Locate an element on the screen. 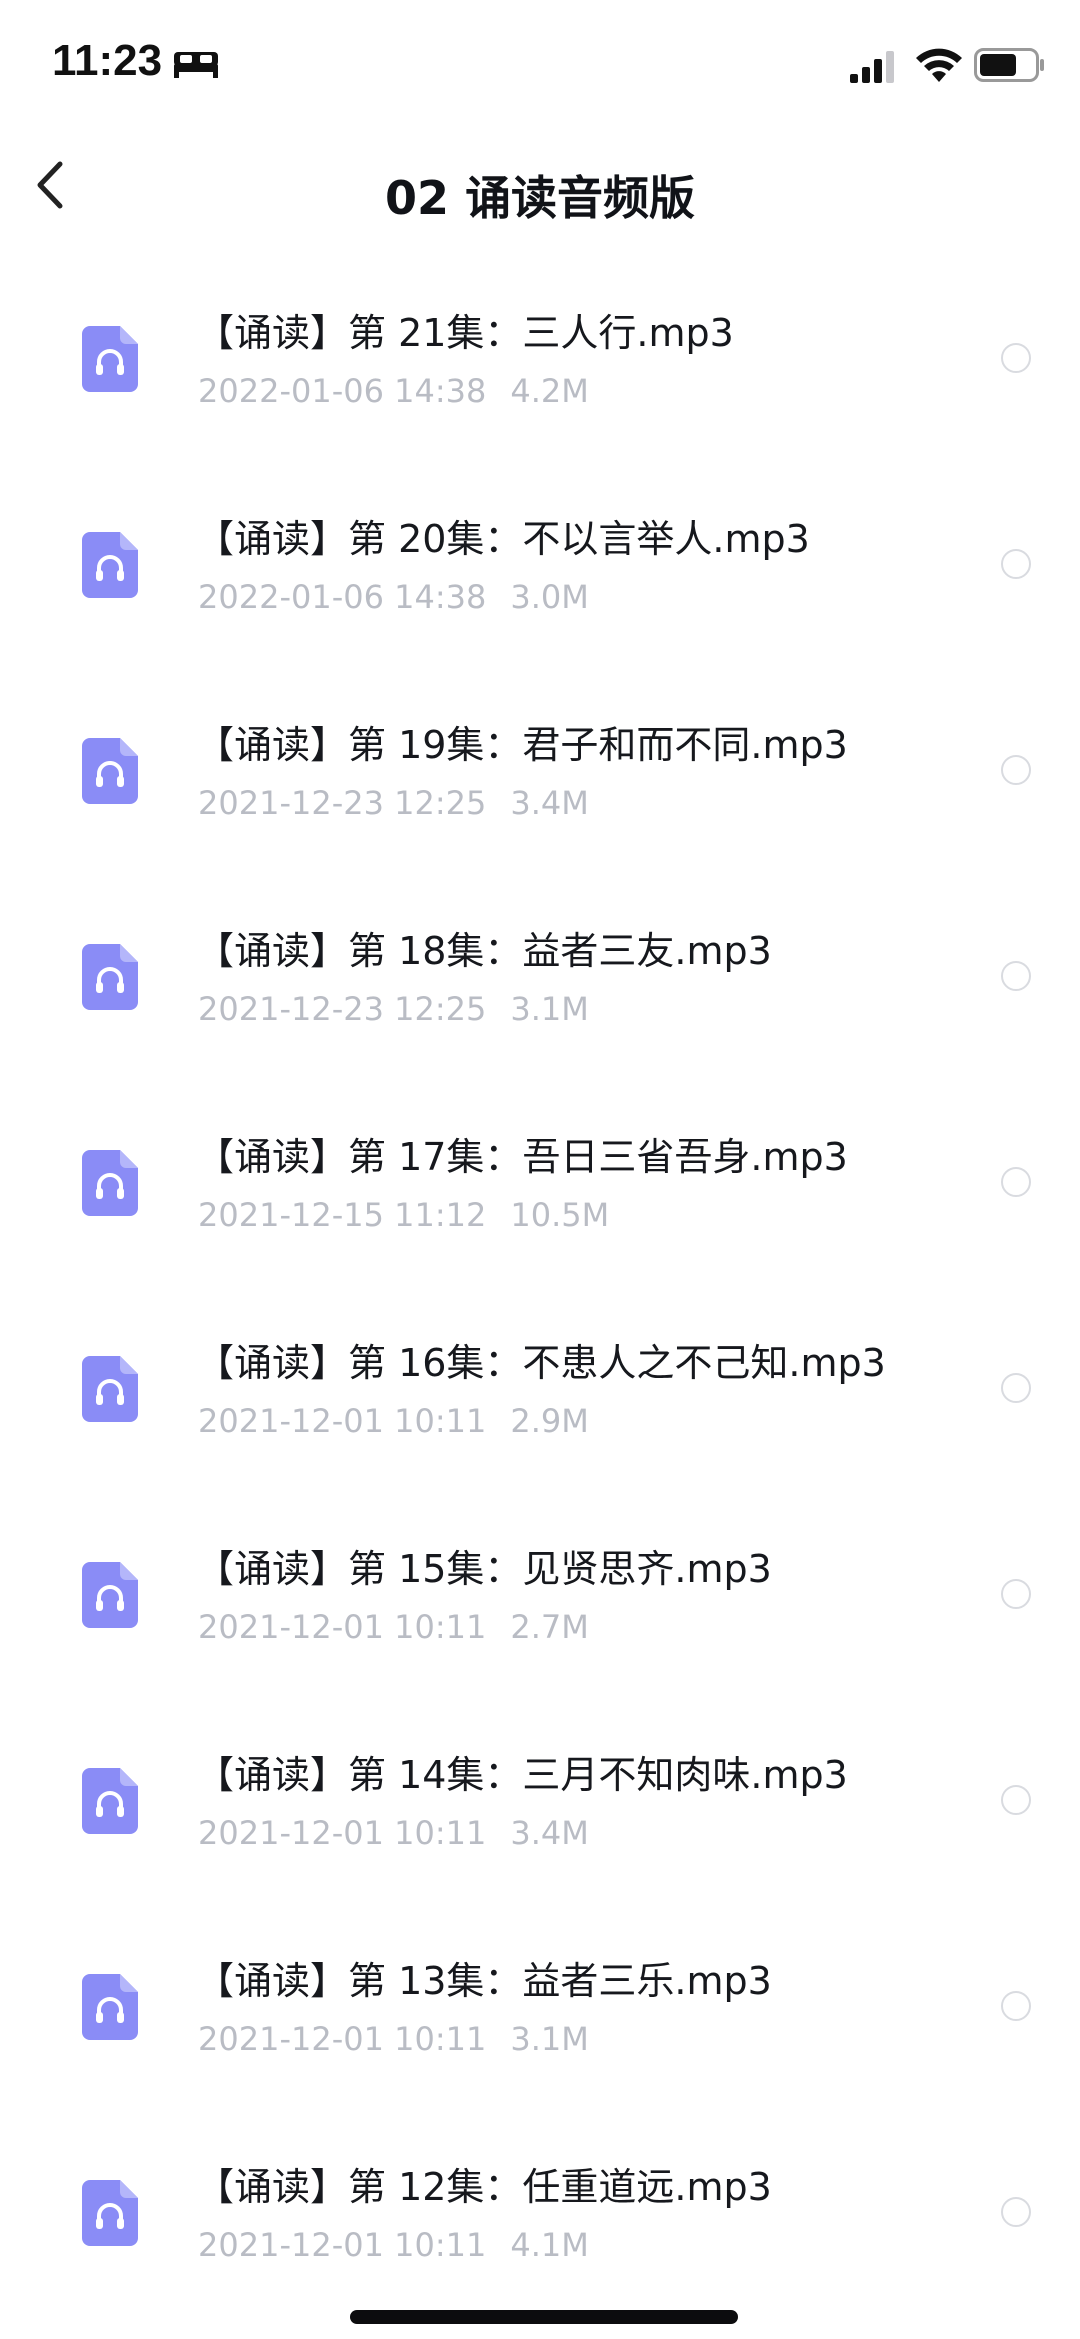  file-meta: 2021-12-01 10:11 2.9M is located at coordinates (393, 1421).